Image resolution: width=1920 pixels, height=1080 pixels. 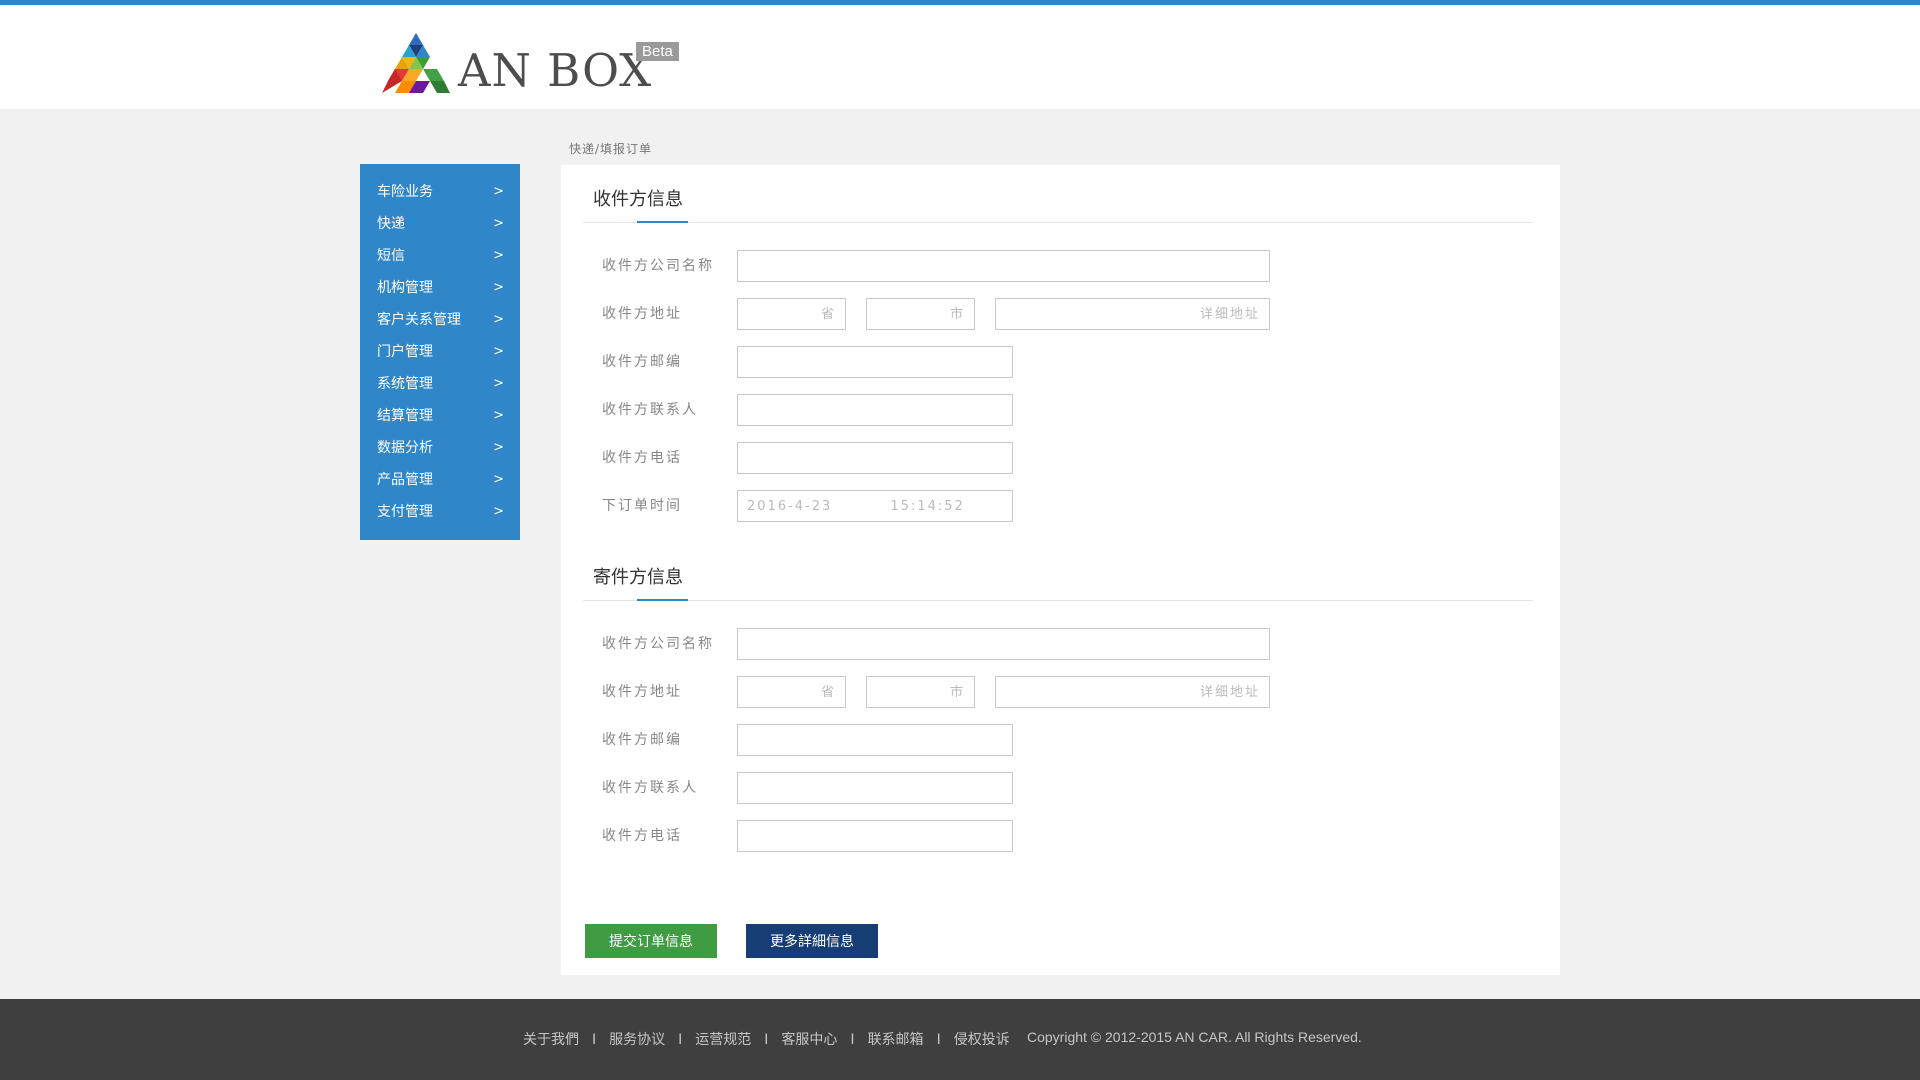 What do you see at coordinates (405, 352) in the screenshot?
I see `sidebar-item-label: 门户管理` at bounding box center [405, 352].